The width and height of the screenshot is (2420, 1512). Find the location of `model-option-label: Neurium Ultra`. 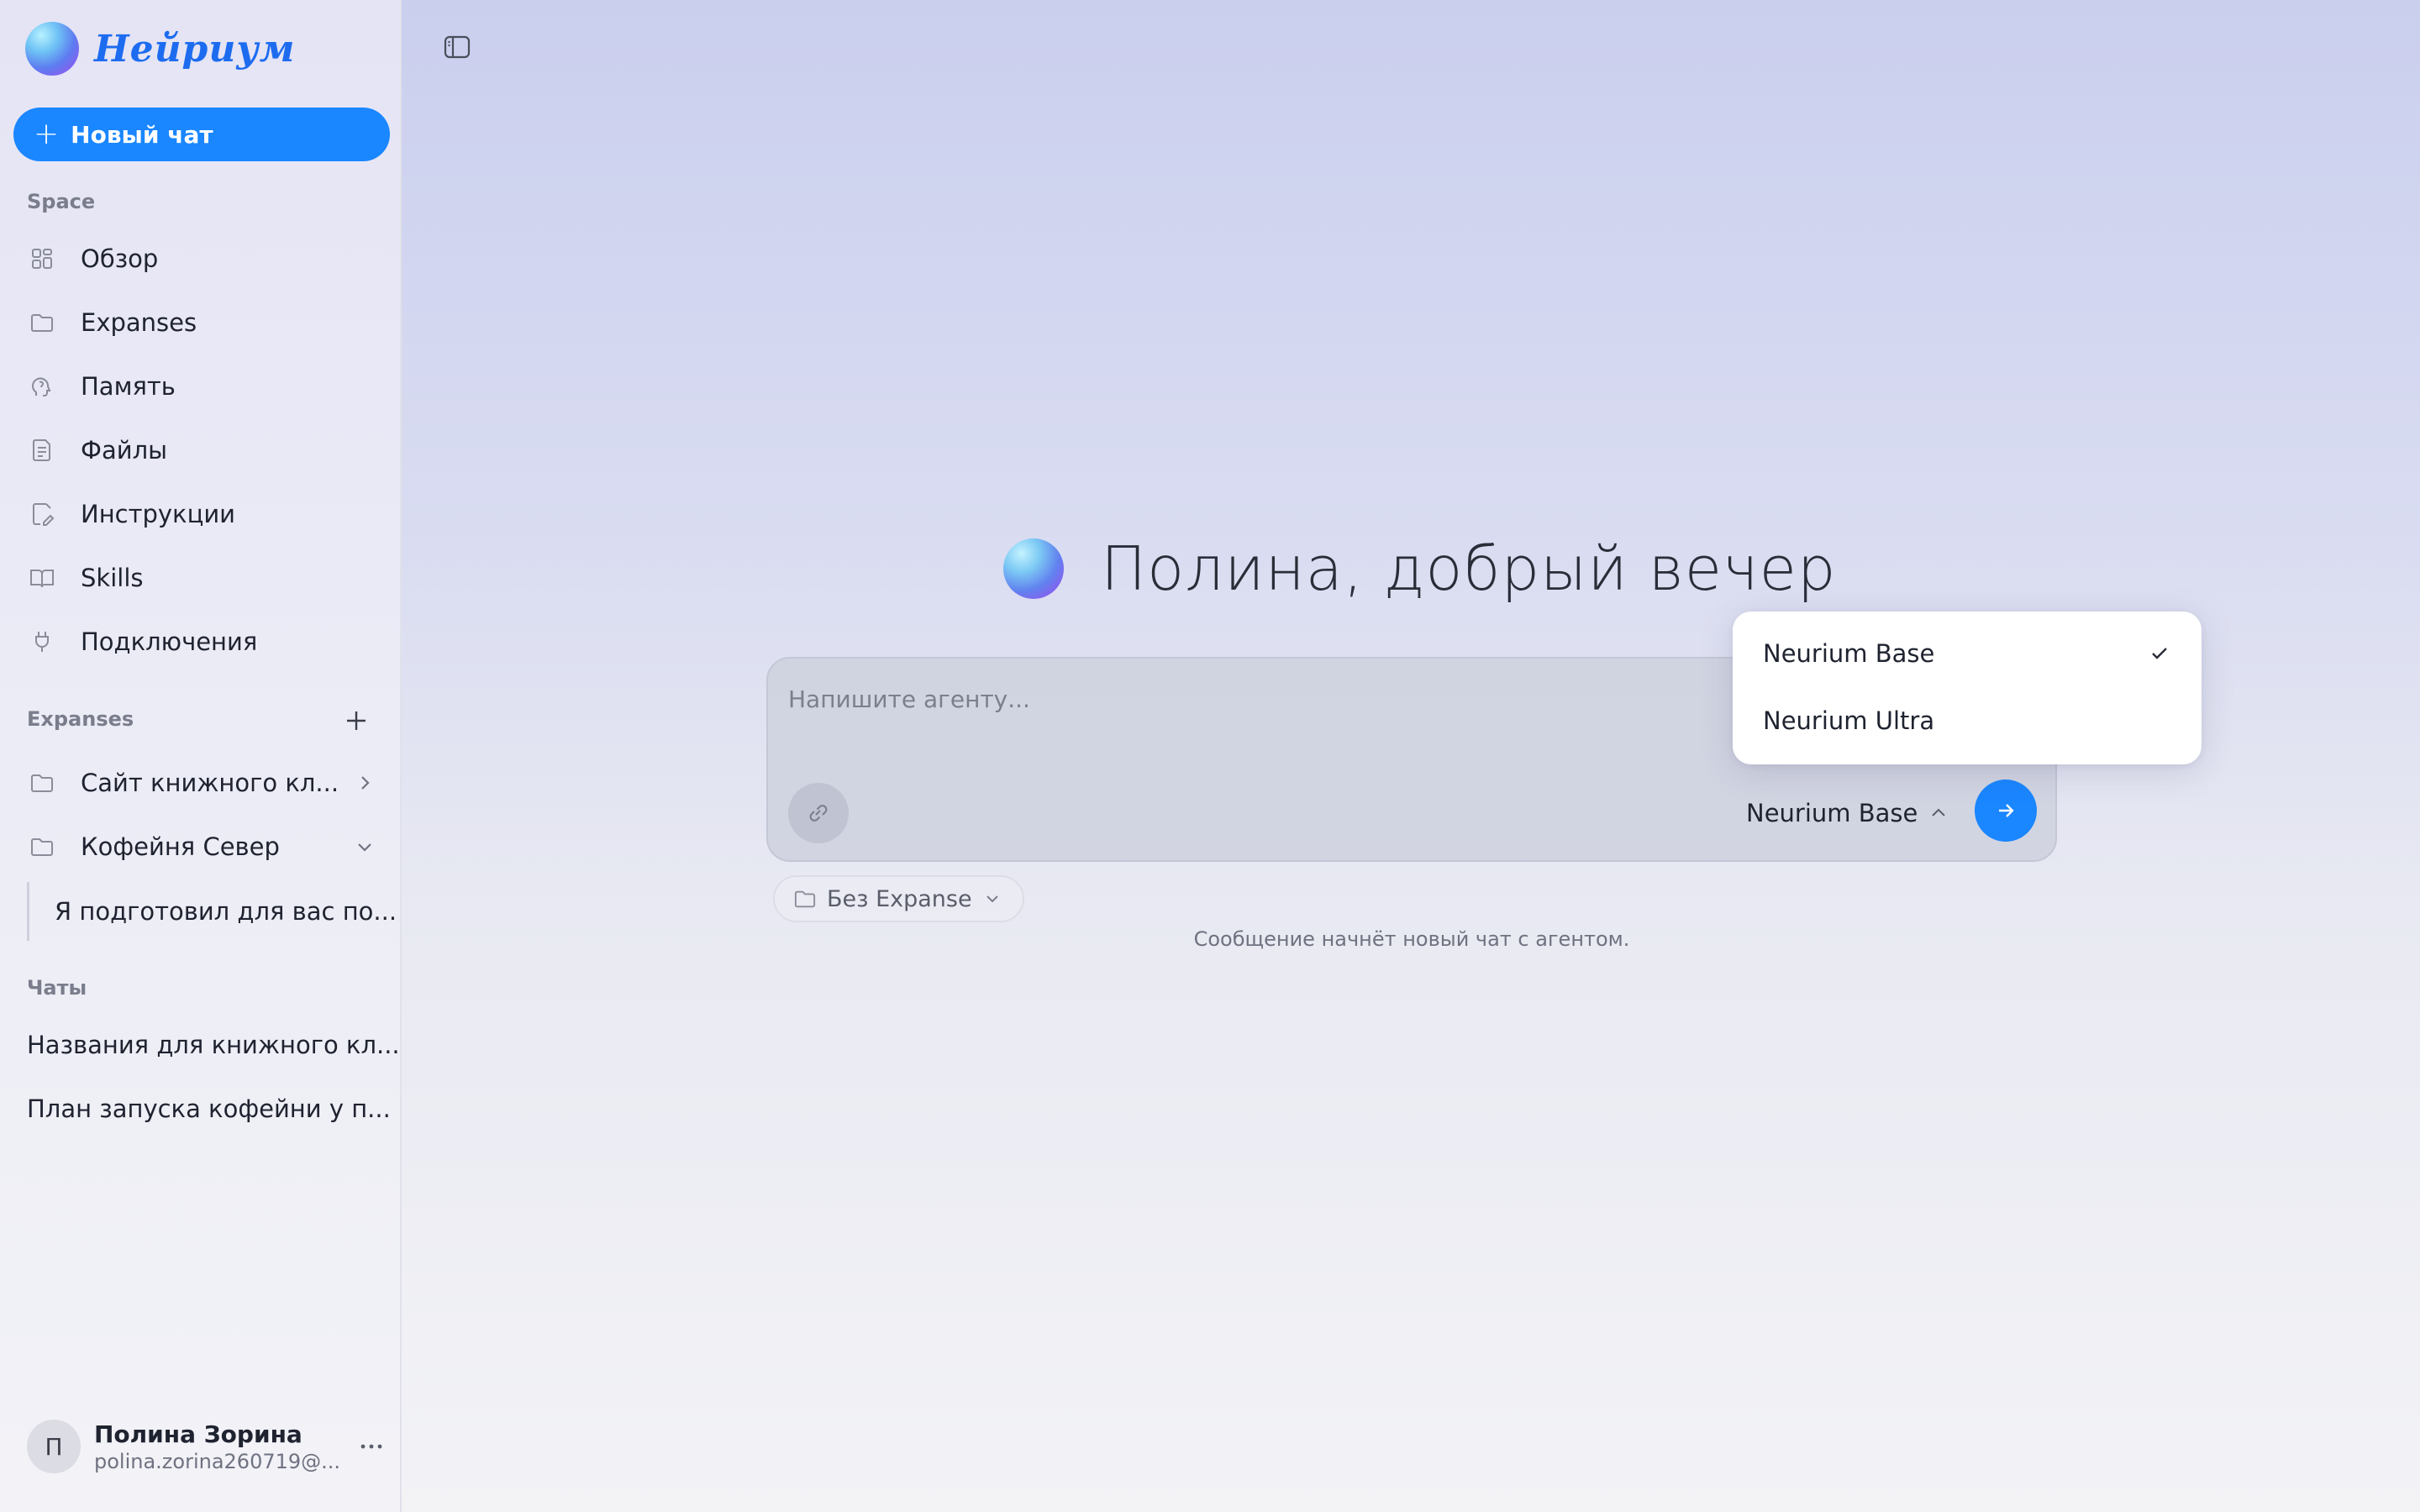

model-option-label: Neurium Ultra is located at coordinates (1849, 720).